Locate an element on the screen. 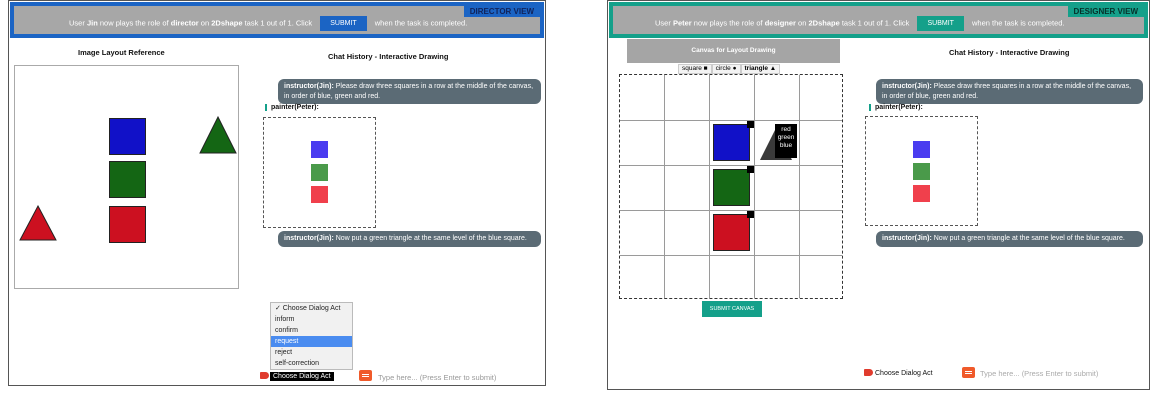  dialog-option: inform is located at coordinates (311, 319).